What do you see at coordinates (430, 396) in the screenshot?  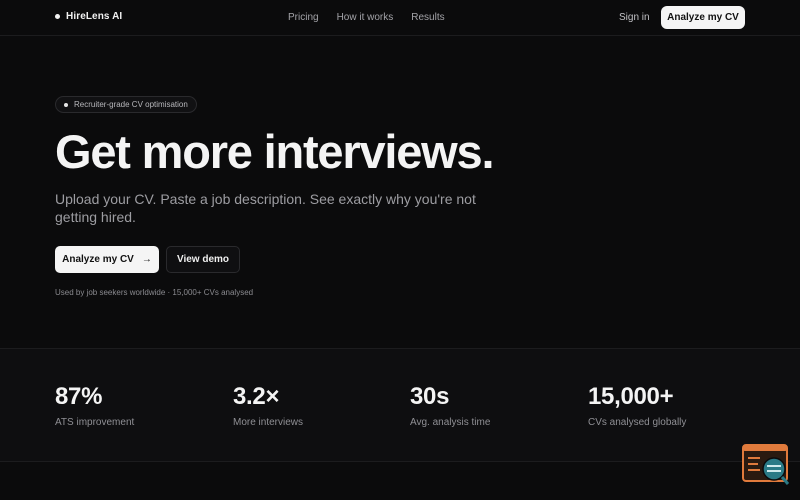 I see `stat-value: 30s` at bounding box center [430, 396].